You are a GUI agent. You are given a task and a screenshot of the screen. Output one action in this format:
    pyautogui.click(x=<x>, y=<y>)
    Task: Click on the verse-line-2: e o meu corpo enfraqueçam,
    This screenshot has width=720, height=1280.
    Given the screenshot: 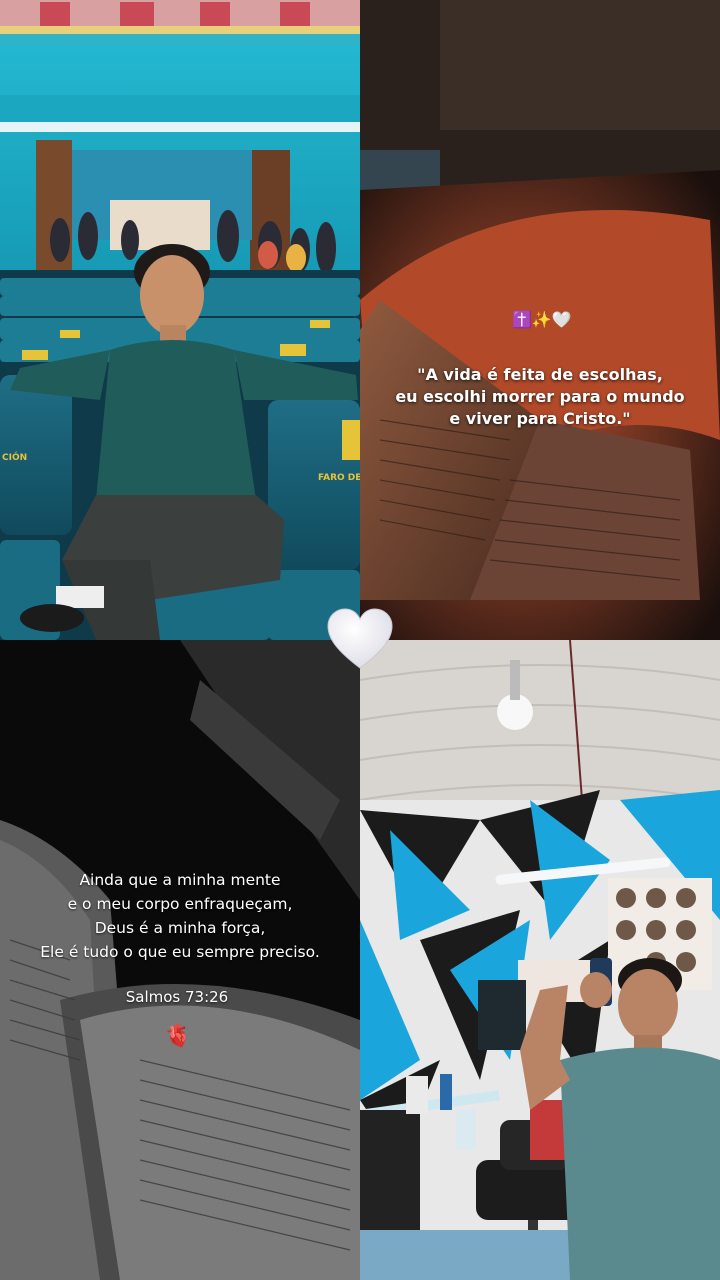 What is the action you would take?
    pyautogui.click(x=180, y=904)
    